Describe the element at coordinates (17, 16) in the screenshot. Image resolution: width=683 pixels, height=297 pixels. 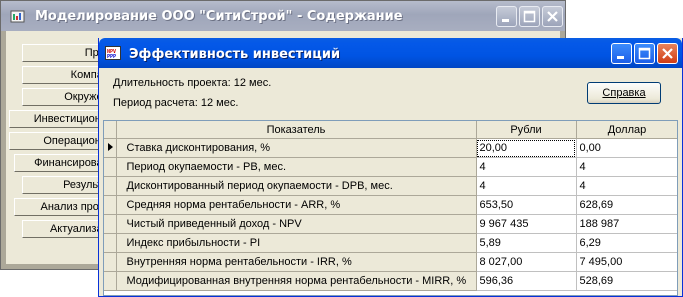
I see `app-icon` at that location.